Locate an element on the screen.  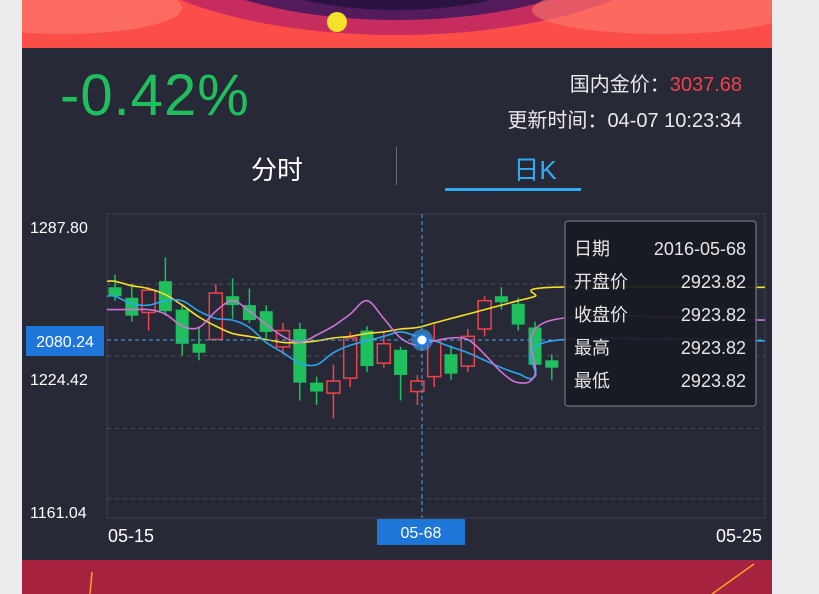
tooltip-value: 2016-05-68 is located at coordinates (700, 249).